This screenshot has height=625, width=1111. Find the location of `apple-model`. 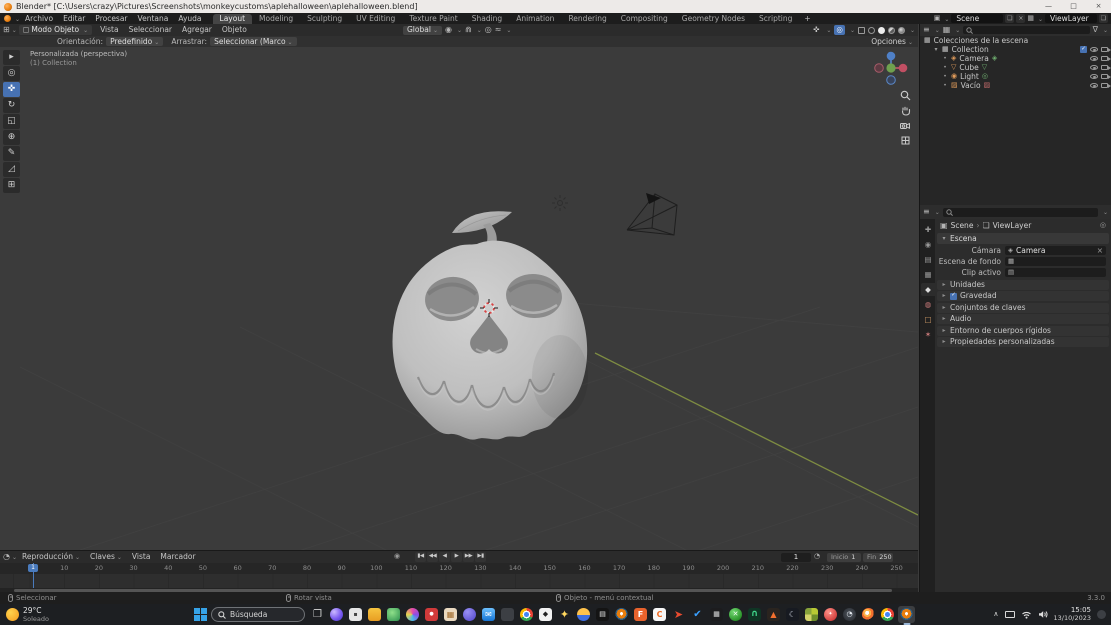

apple-model is located at coordinates (490, 325).